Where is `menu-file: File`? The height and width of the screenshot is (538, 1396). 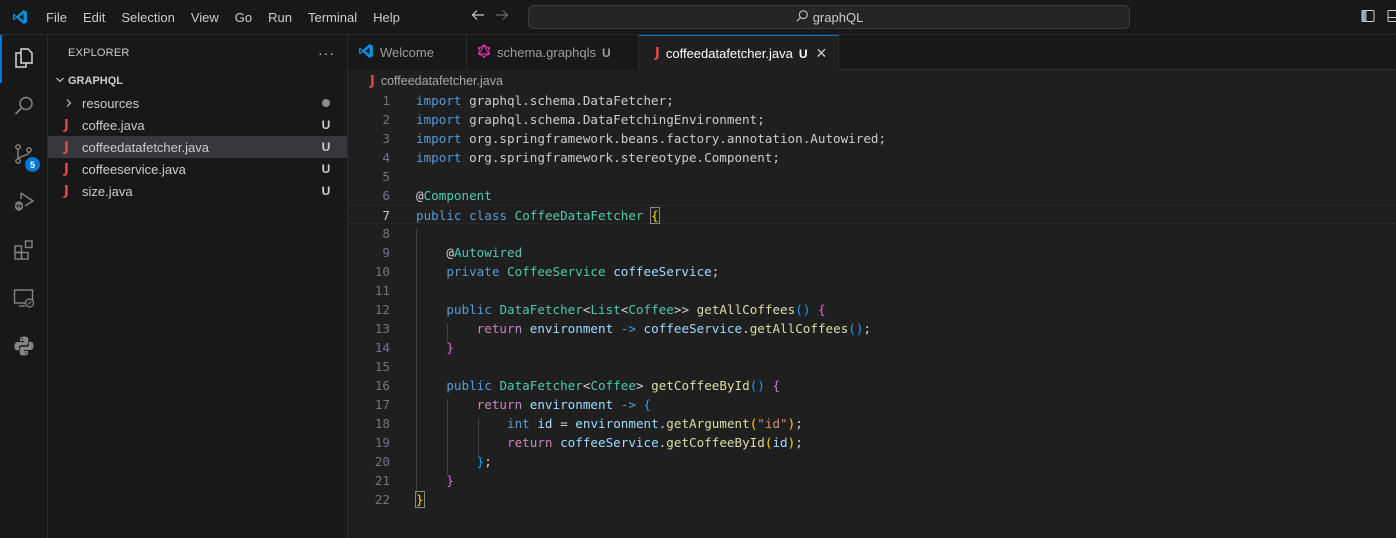
menu-file: File is located at coordinates (56, 17).